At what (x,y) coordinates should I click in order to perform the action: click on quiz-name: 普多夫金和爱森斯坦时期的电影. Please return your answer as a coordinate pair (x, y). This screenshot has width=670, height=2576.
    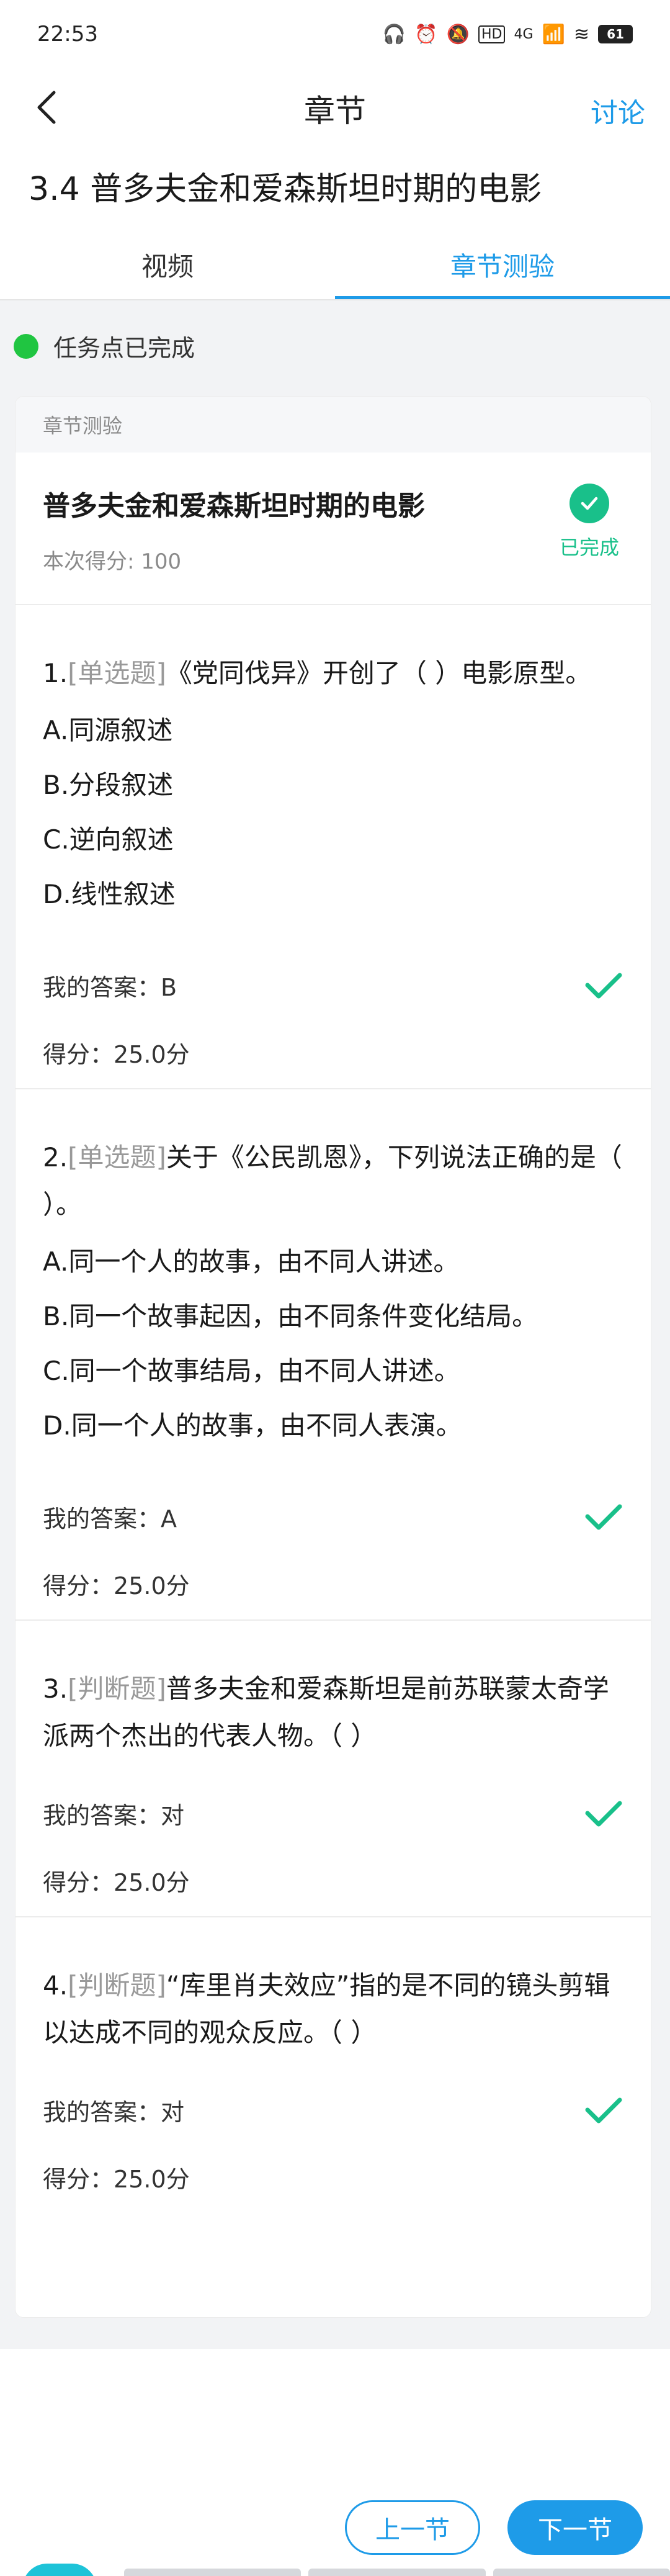
    Looking at the image, I should click on (234, 506).